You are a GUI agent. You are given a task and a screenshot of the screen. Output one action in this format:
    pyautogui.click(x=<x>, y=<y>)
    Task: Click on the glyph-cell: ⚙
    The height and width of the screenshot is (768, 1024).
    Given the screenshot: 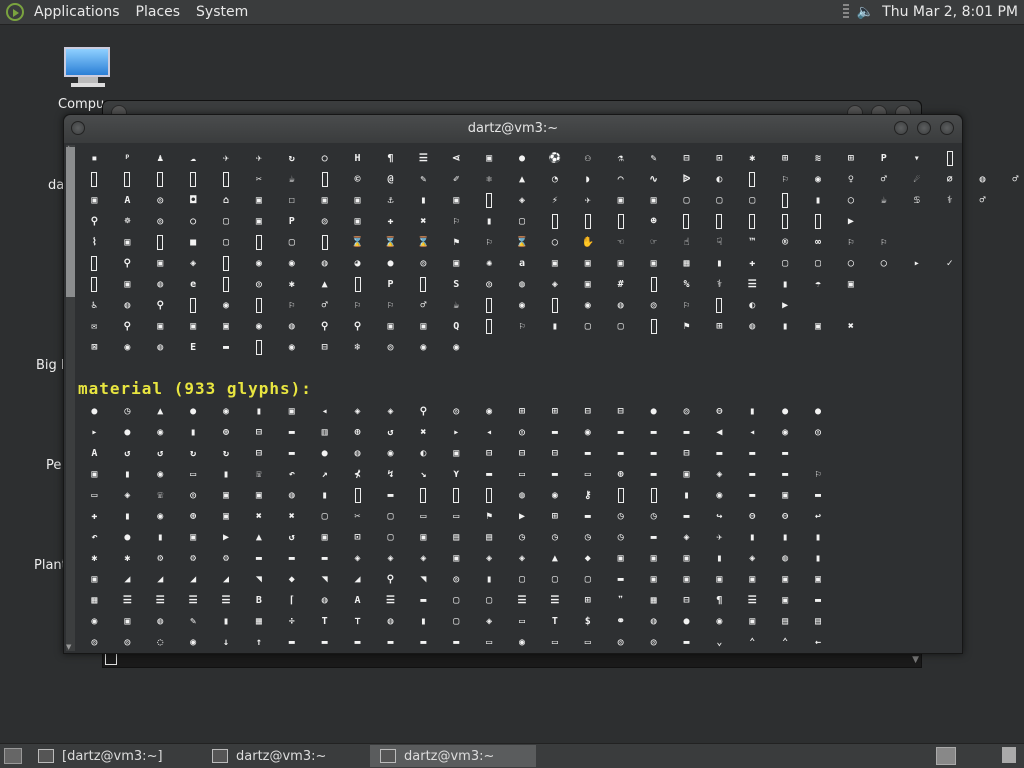 What is the action you would take?
    pyautogui.click(x=160, y=558)
    